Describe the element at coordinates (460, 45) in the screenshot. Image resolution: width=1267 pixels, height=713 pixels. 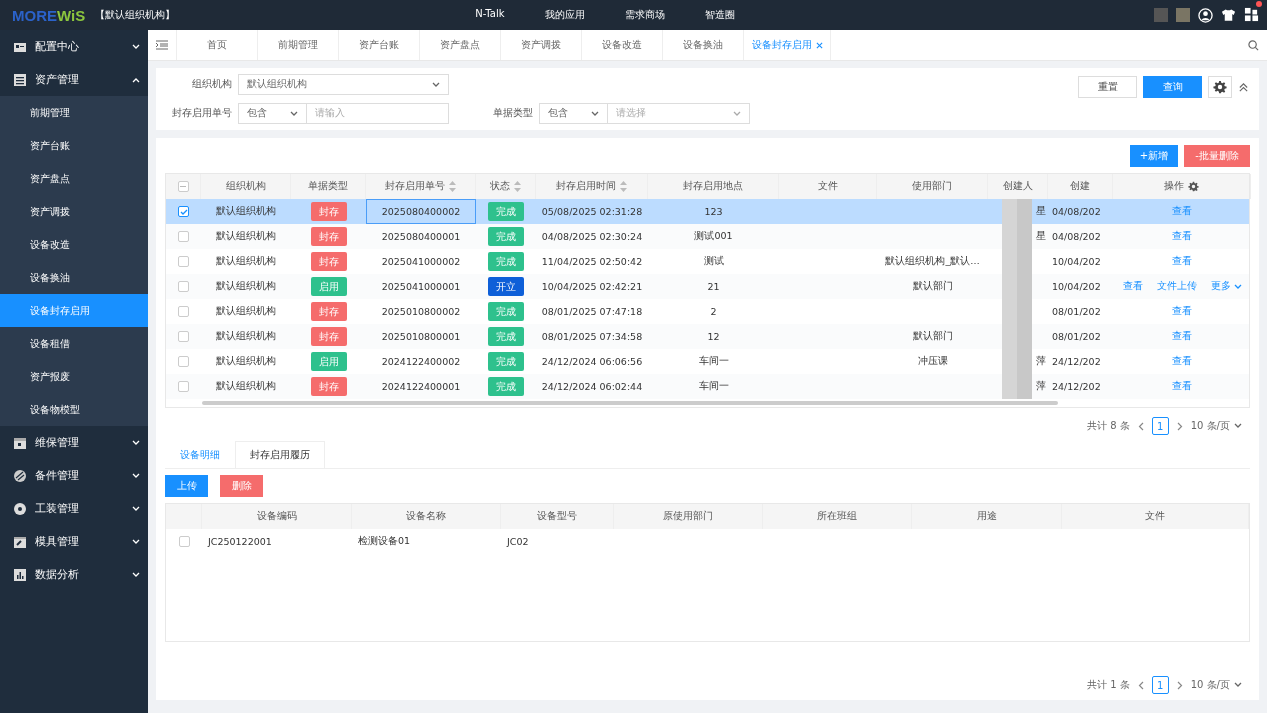
I see `page-tab: 资产盘点` at that location.